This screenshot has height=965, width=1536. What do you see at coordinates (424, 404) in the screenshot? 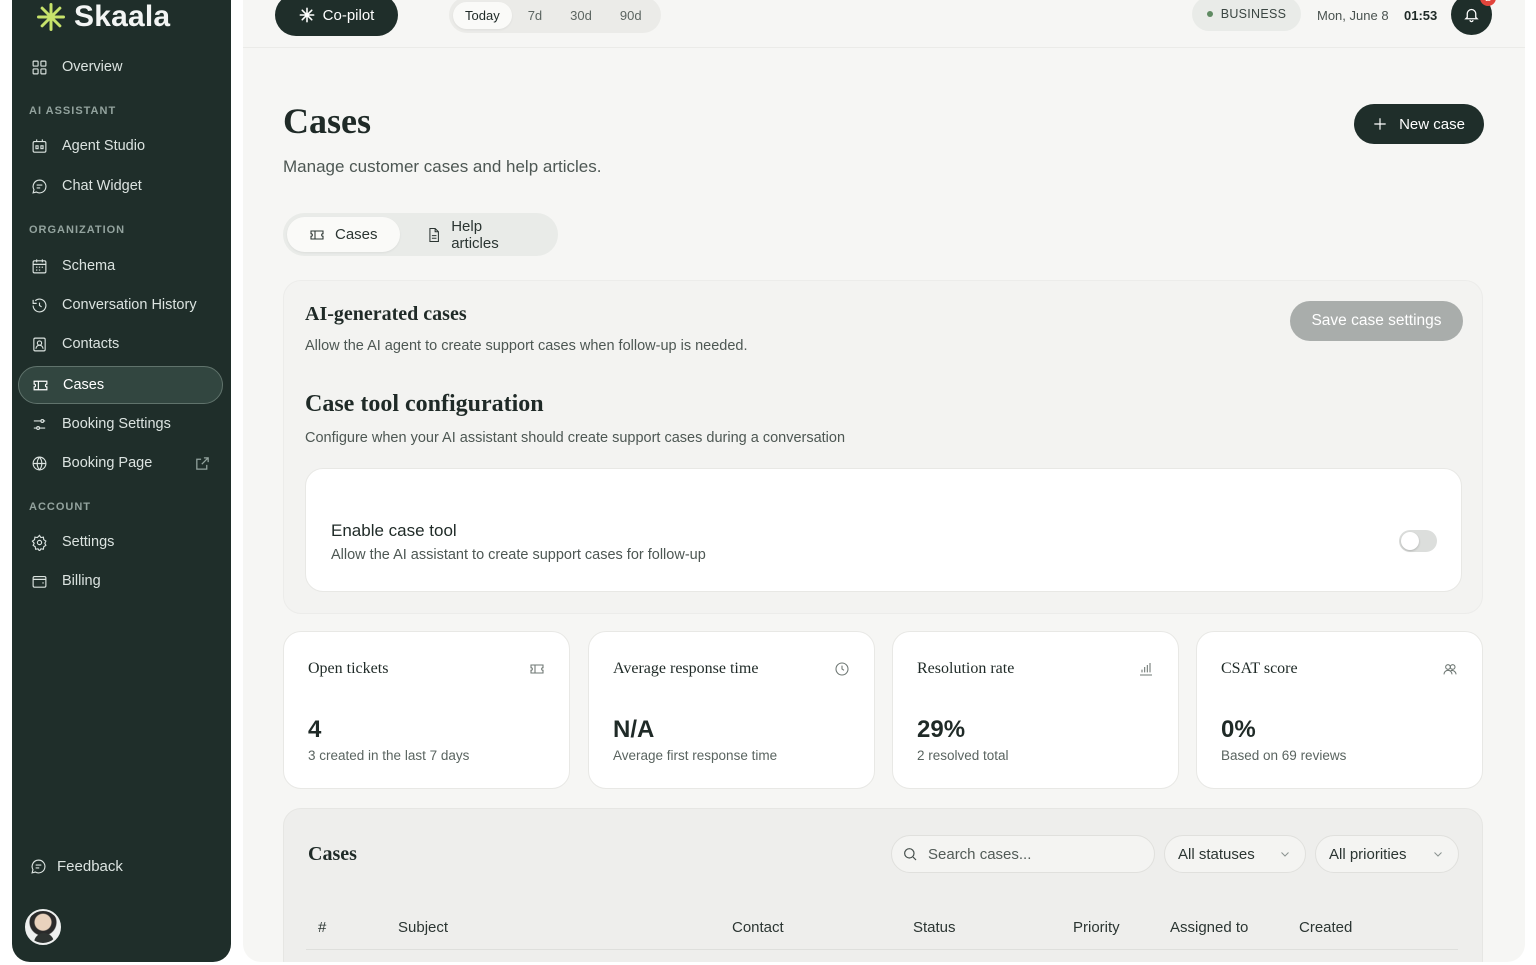
I see `case-tool-title: Case tool configuration` at bounding box center [424, 404].